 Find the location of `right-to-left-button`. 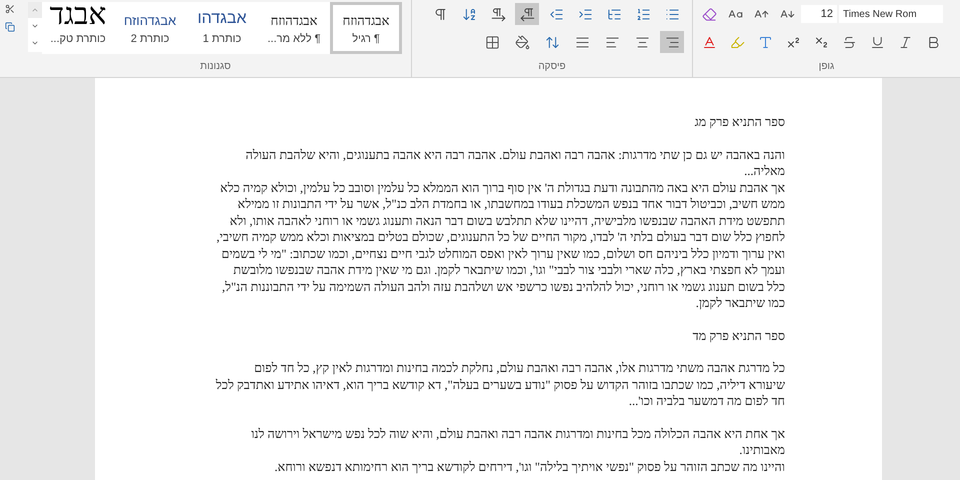

right-to-left-button is located at coordinates (527, 14).